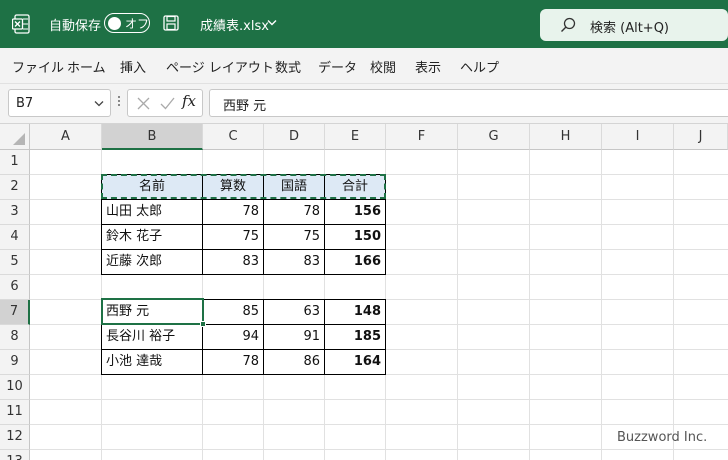 This screenshot has height=460, width=728. What do you see at coordinates (233, 337) in the screenshot?
I see `cell-c8: 94` at bounding box center [233, 337].